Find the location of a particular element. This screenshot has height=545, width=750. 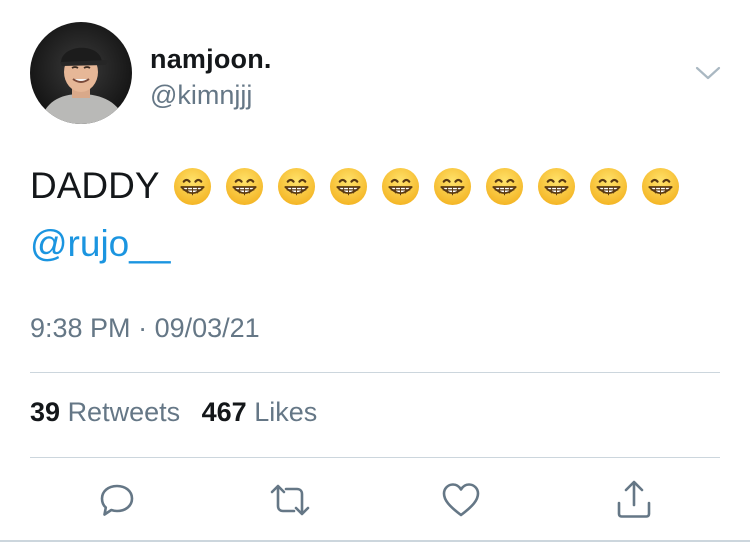

likes-stat: 467 Likes is located at coordinates (260, 412).